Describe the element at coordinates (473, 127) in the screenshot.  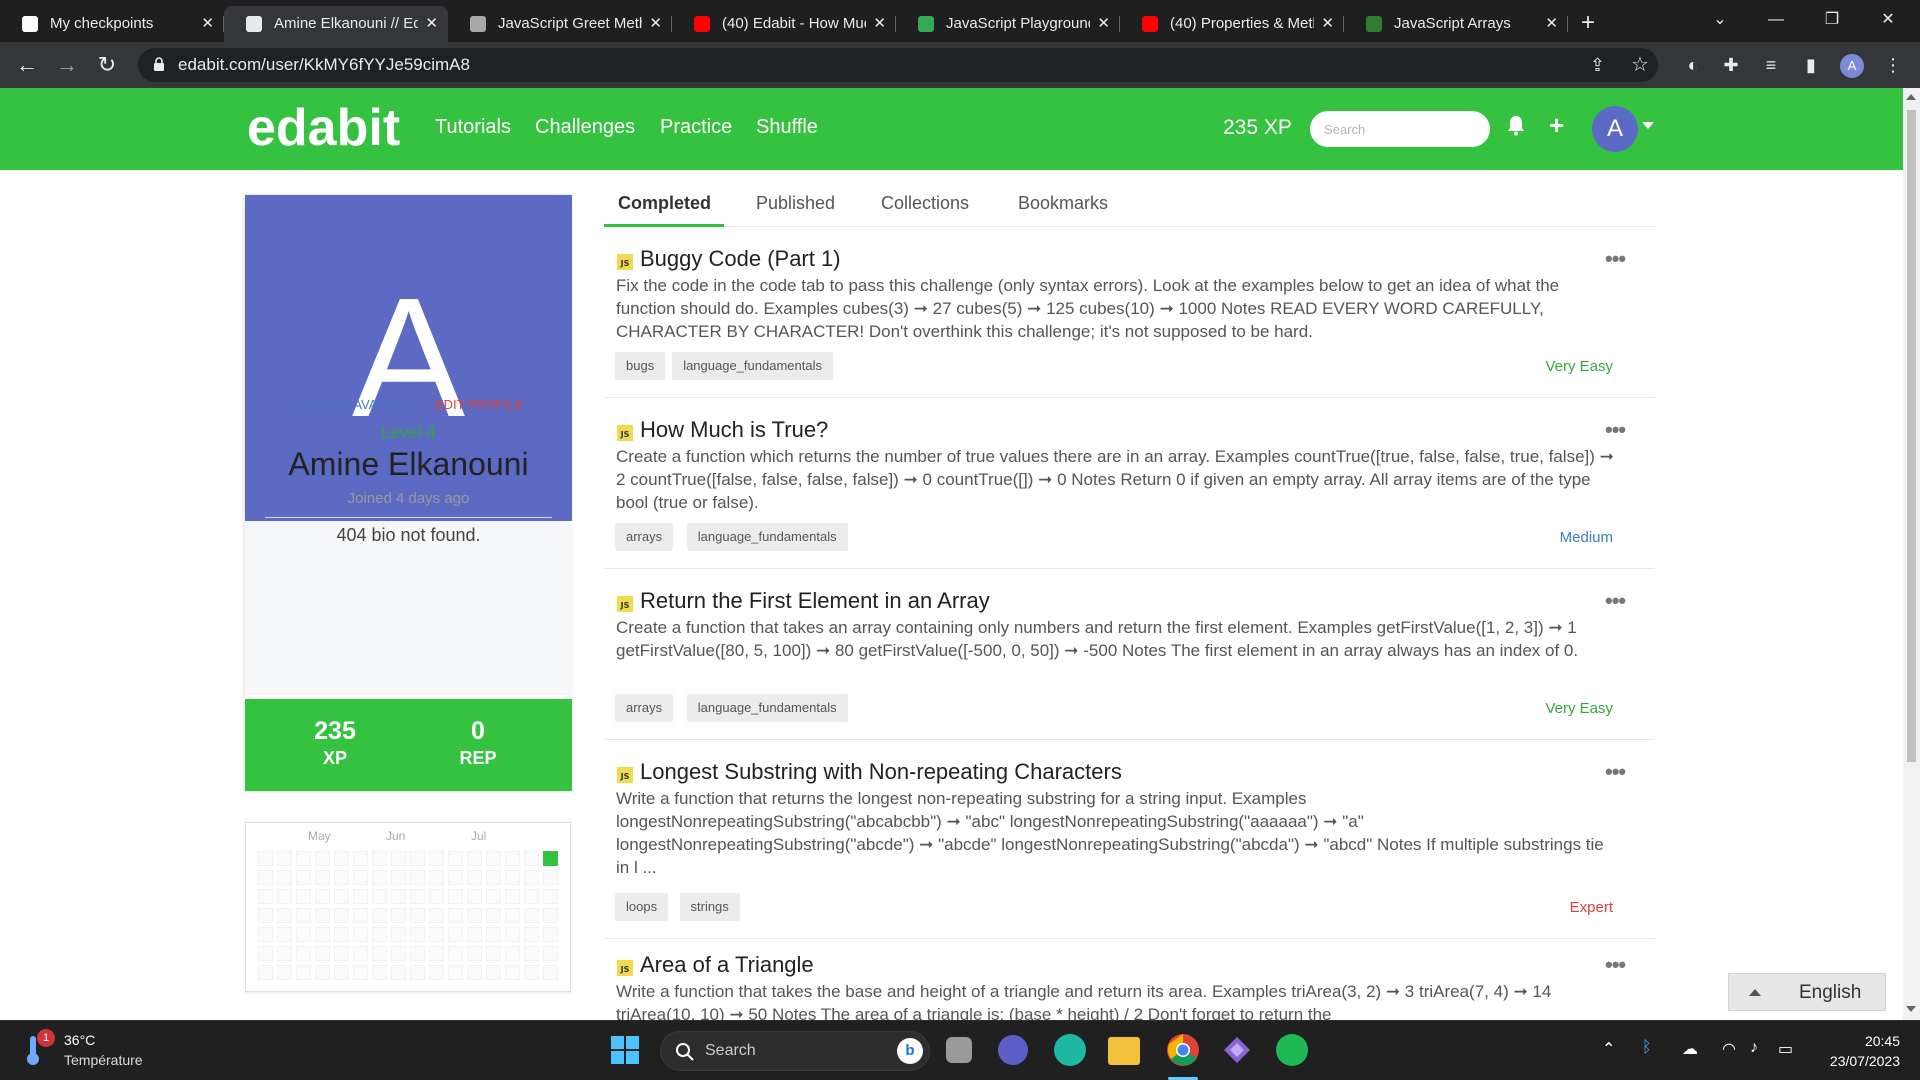
I see `nav-tutorials: Tutorials` at that location.